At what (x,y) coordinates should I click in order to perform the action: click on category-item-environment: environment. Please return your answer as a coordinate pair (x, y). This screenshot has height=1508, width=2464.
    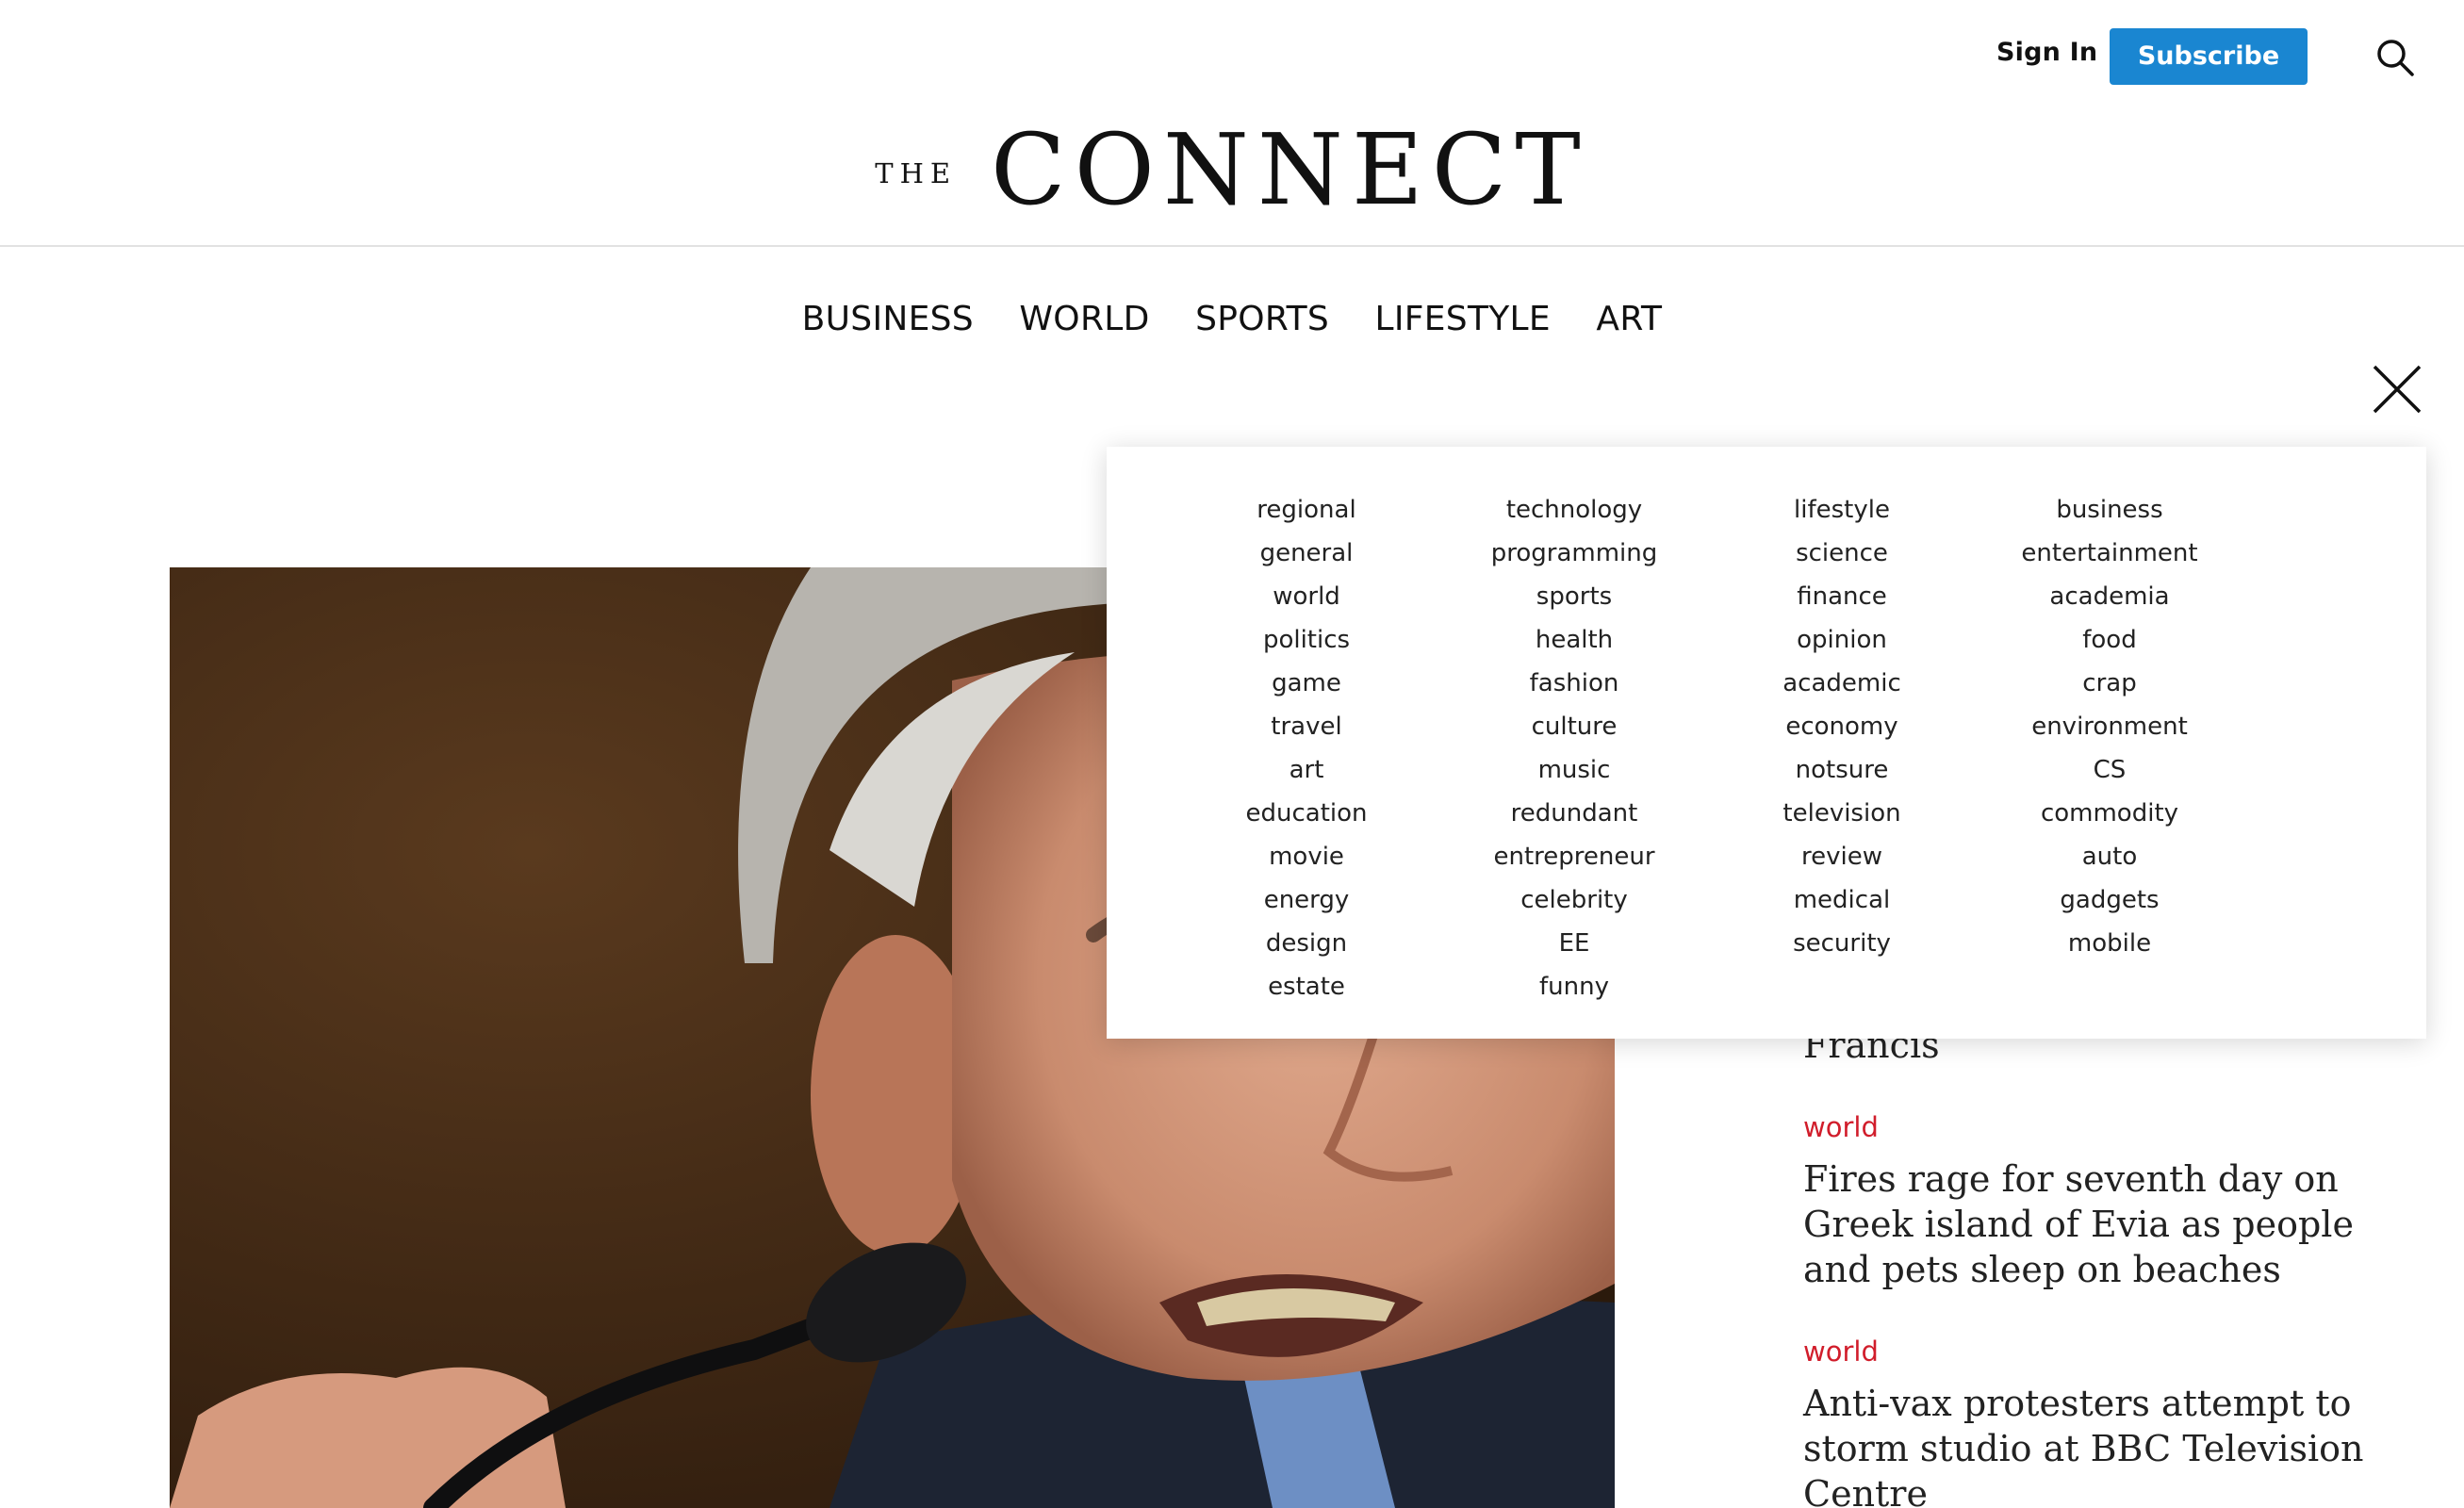
    Looking at the image, I should click on (2109, 727).